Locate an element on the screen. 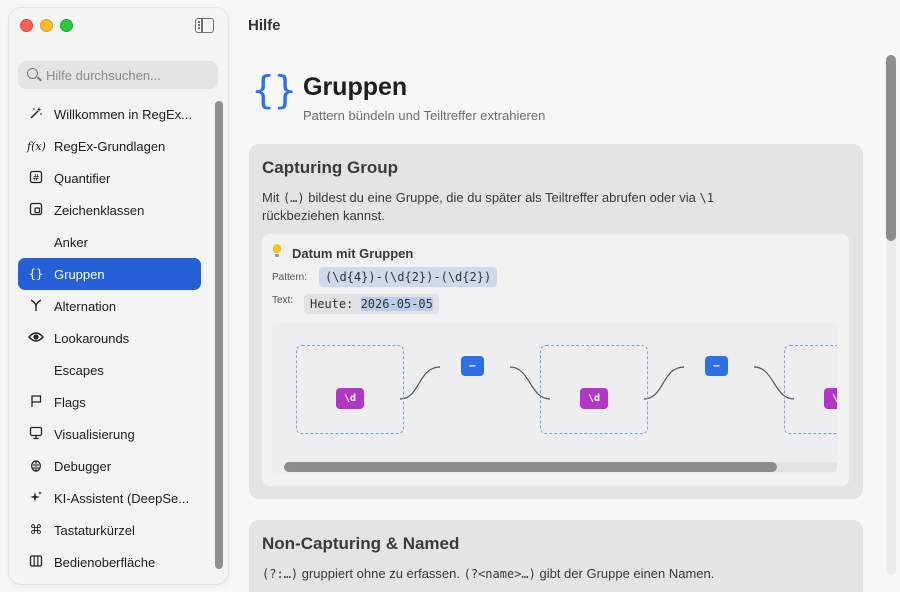 This screenshot has height=592, width=900. sidebar-item-quantifier: # Quantifier is located at coordinates (109, 178).